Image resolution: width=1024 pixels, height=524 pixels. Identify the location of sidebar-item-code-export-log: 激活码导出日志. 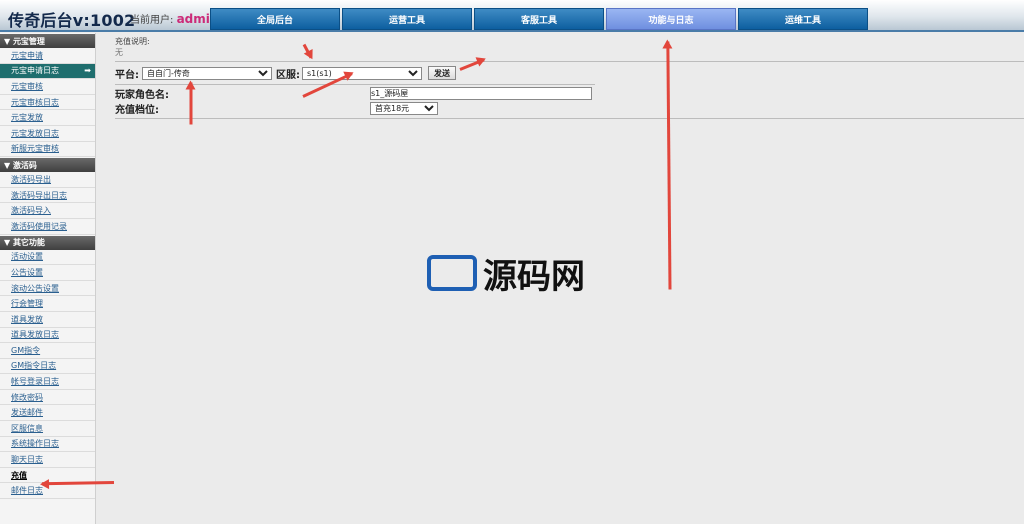
(47, 196).